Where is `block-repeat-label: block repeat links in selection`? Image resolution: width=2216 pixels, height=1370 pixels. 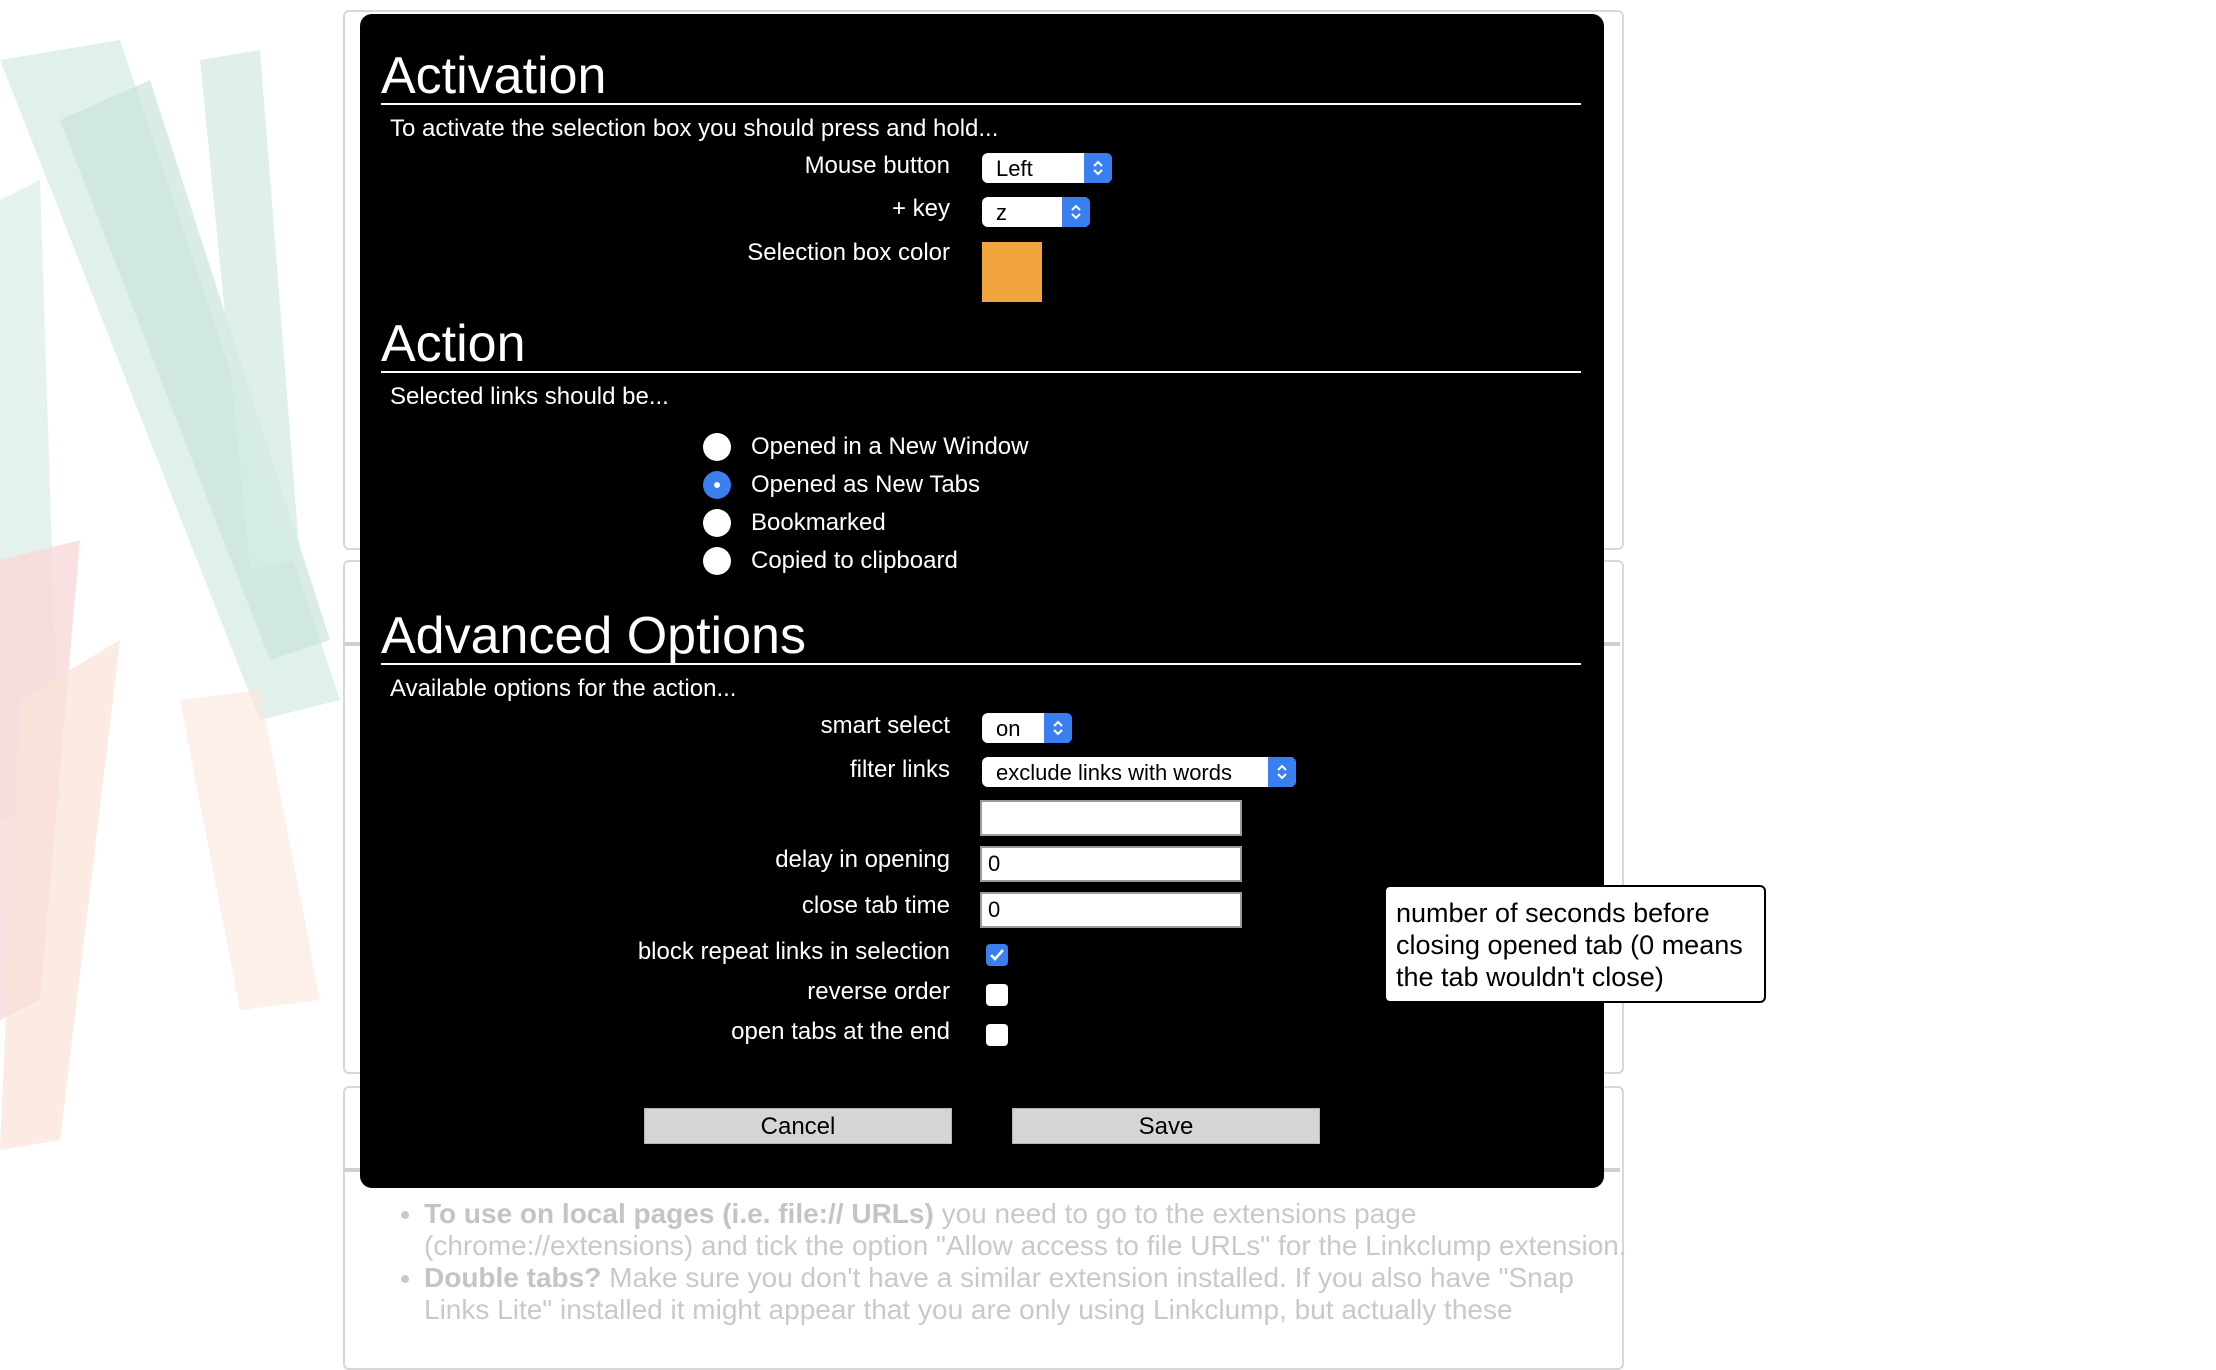
block-repeat-label: block repeat links in selection is located at coordinates (793, 951).